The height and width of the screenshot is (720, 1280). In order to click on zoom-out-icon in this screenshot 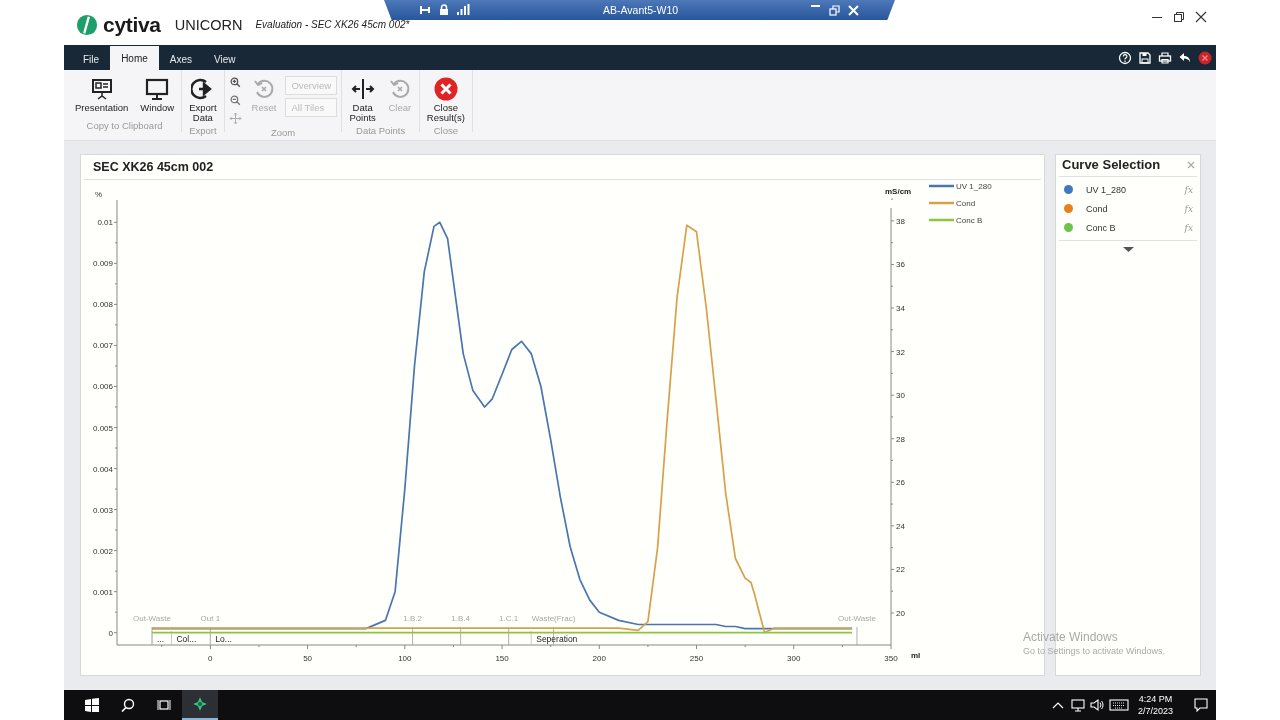, I will do `click(235, 100)`.